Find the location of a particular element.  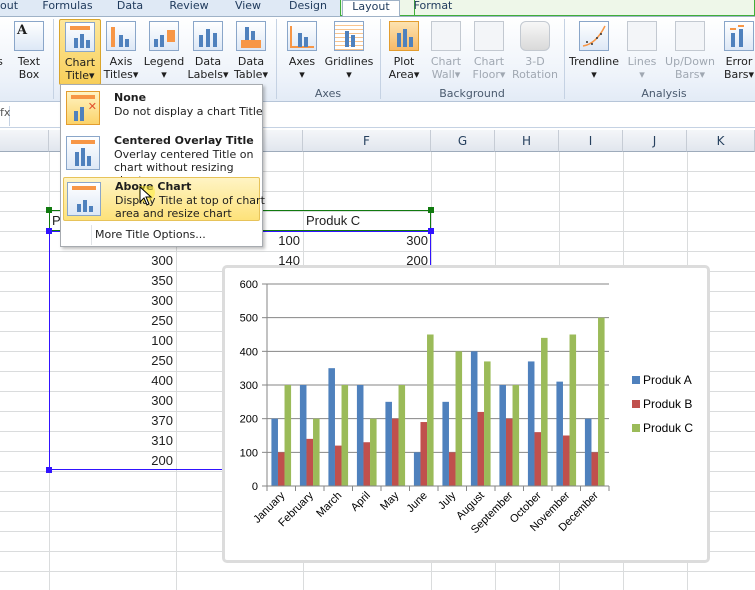

axis-titles-label-1: Axis is located at coordinates (121, 61).